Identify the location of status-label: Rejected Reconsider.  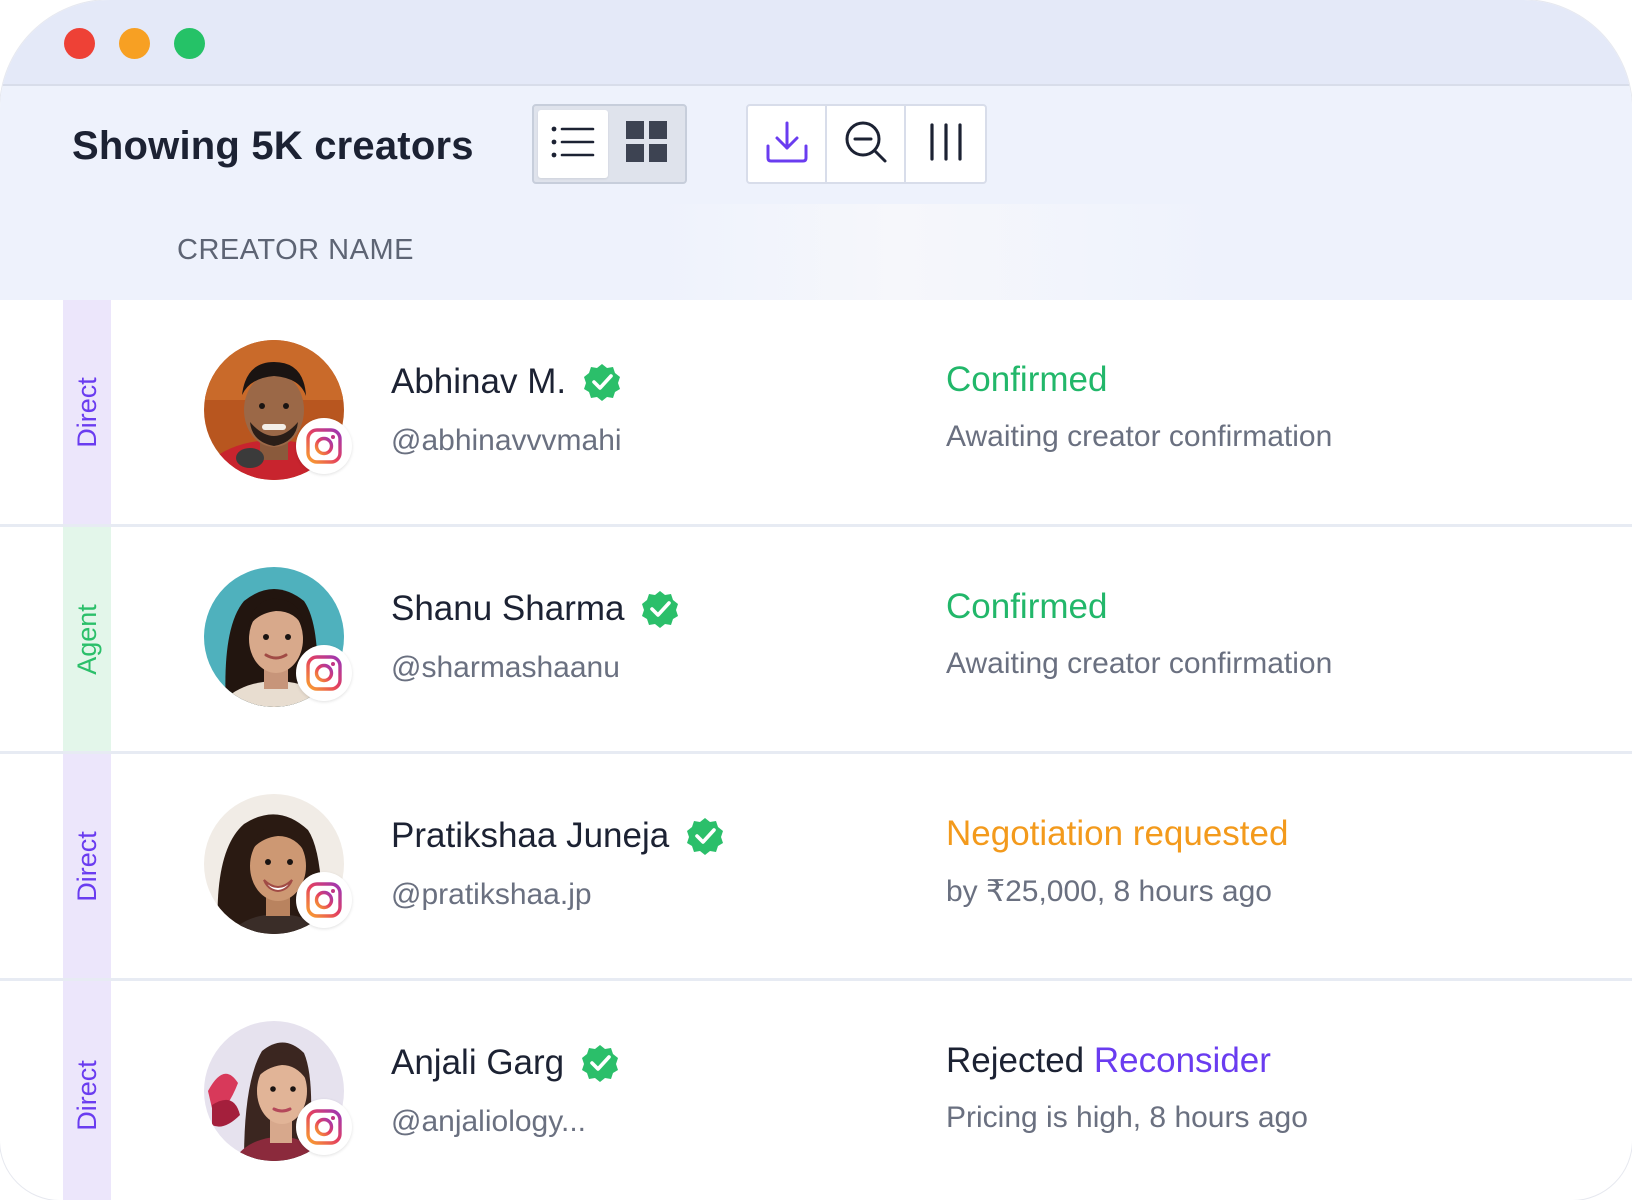
(1108, 1061).